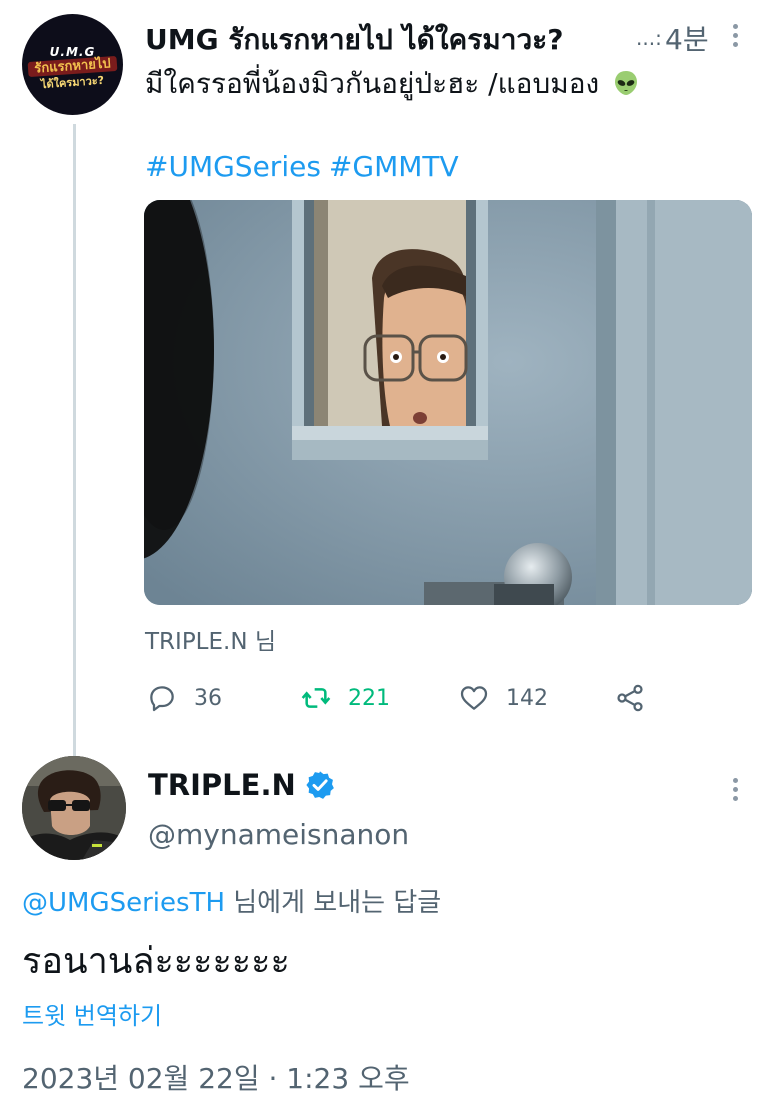  I want to click on replying-to-suffix: 님에게 보내는 답글, so click(333, 903).